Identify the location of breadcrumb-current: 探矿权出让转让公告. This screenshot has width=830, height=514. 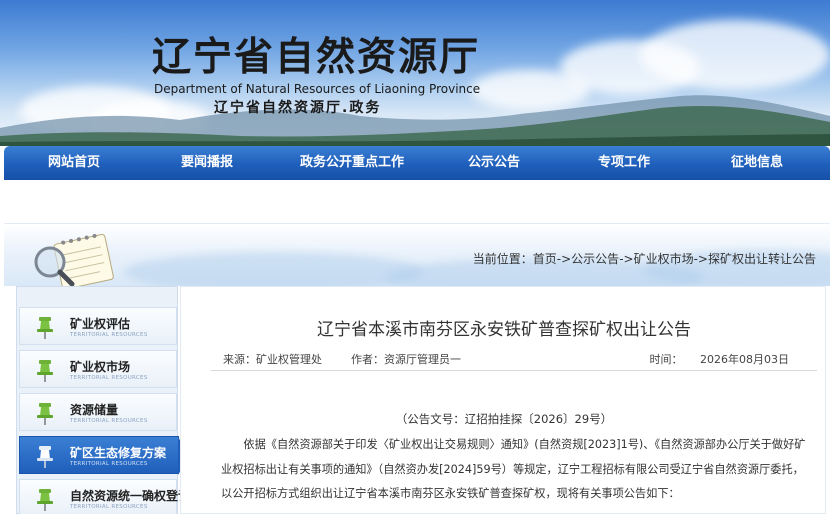
(762, 259).